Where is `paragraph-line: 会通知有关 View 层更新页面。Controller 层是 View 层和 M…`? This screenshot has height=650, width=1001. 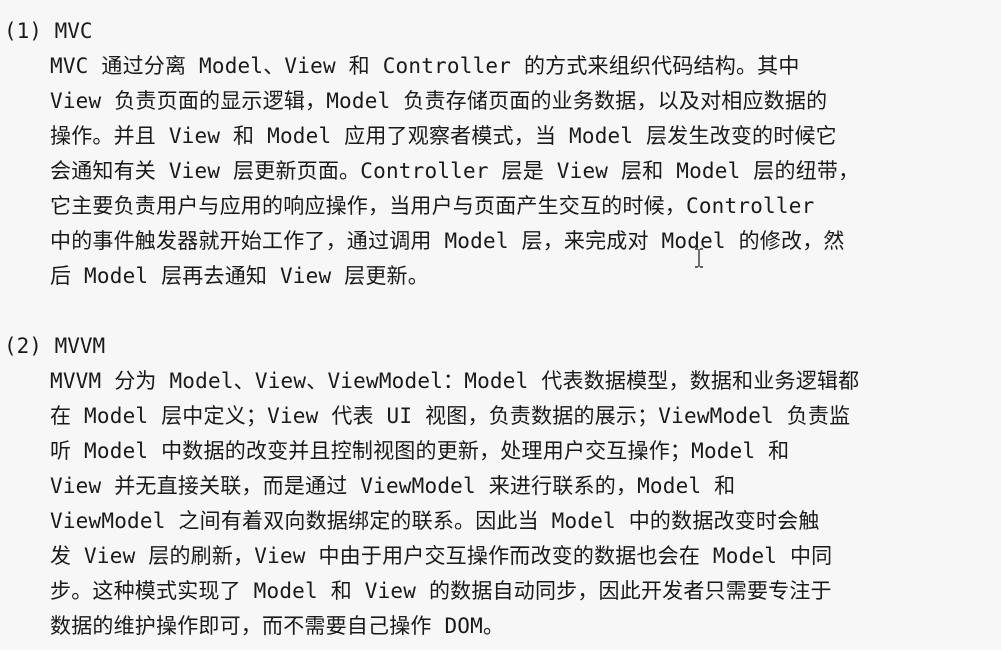
paragraph-line: 会通知有关 View 层更新页面。Controller 层是 View 层和 M… is located at coordinates (455, 171).